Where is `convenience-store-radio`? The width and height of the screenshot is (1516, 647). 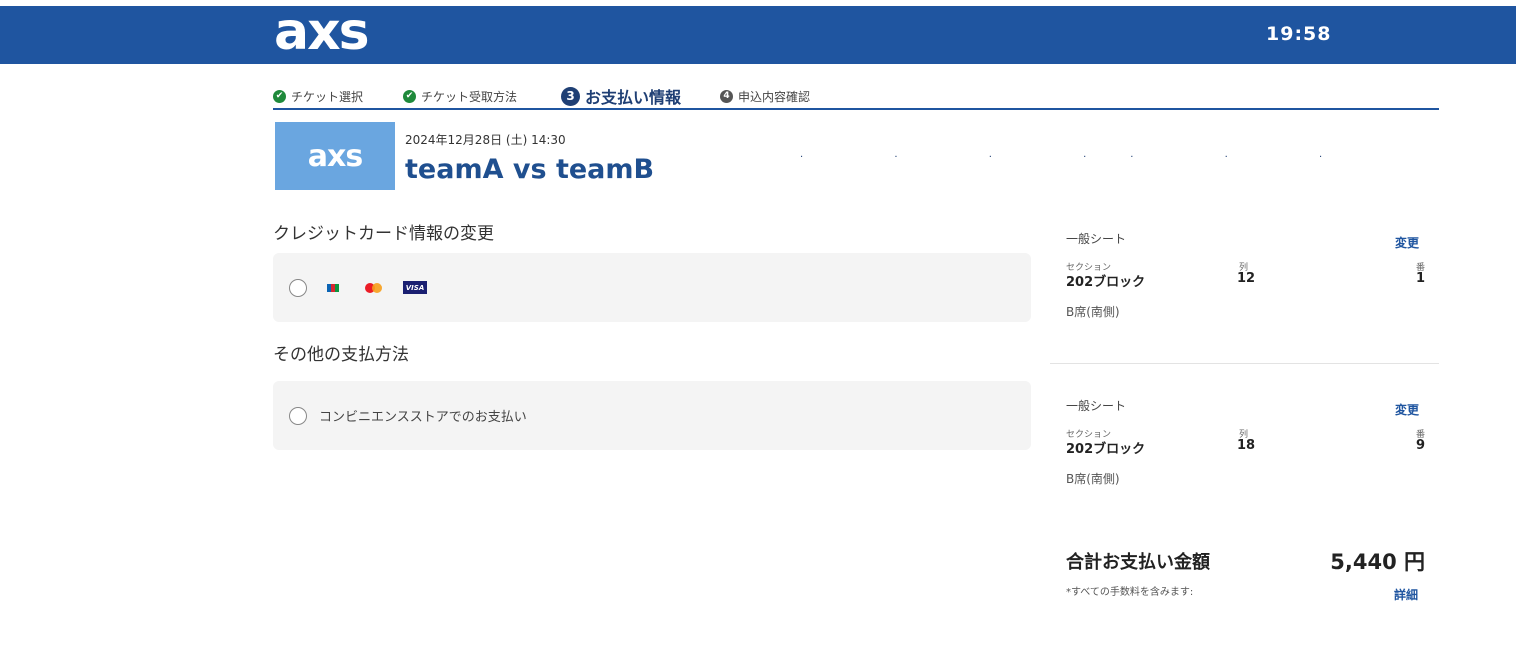 convenience-store-radio is located at coordinates (298, 415).